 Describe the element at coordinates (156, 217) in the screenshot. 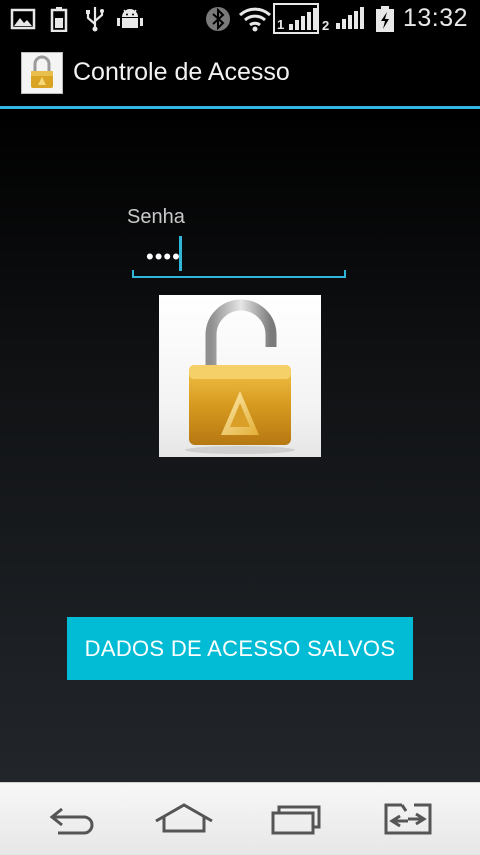

I see `password-label: Senha` at that location.